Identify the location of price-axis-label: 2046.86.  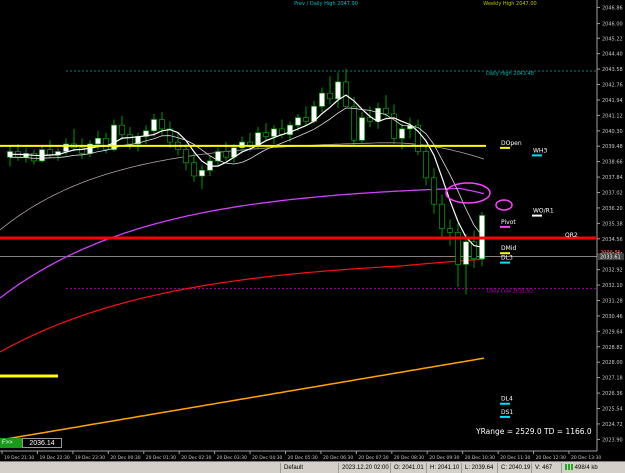
(612, 8).